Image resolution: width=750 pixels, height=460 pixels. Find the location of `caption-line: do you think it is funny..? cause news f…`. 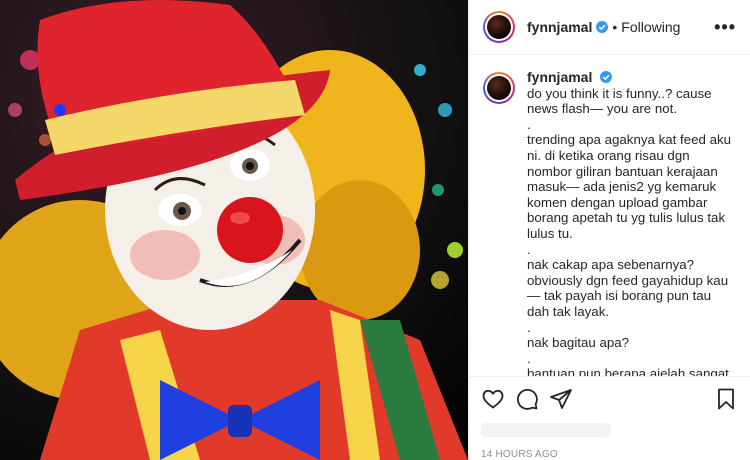

caption-line: do you think it is funny..? cause news f… is located at coordinates (621, 101).